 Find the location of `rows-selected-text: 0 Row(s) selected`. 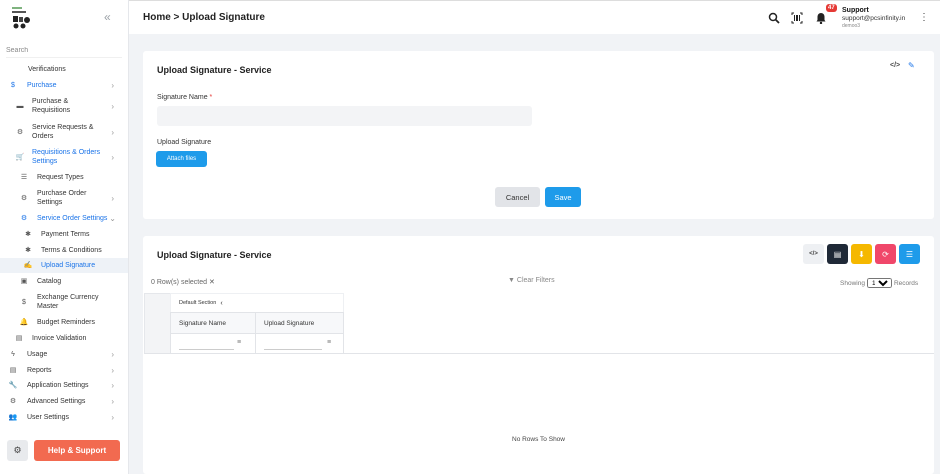

rows-selected-text: 0 Row(s) selected is located at coordinates (179, 282).